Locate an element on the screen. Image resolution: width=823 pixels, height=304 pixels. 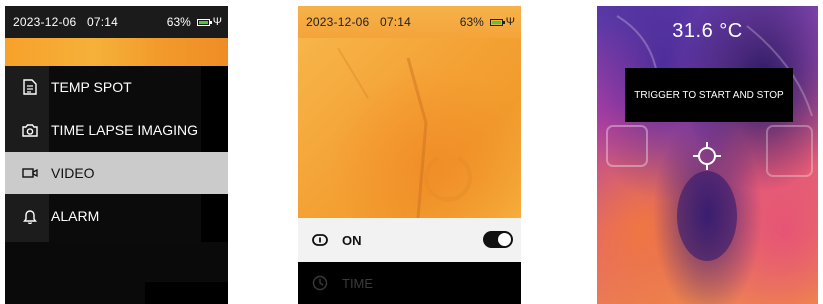
crosshair-icon is located at coordinates (707, 156).